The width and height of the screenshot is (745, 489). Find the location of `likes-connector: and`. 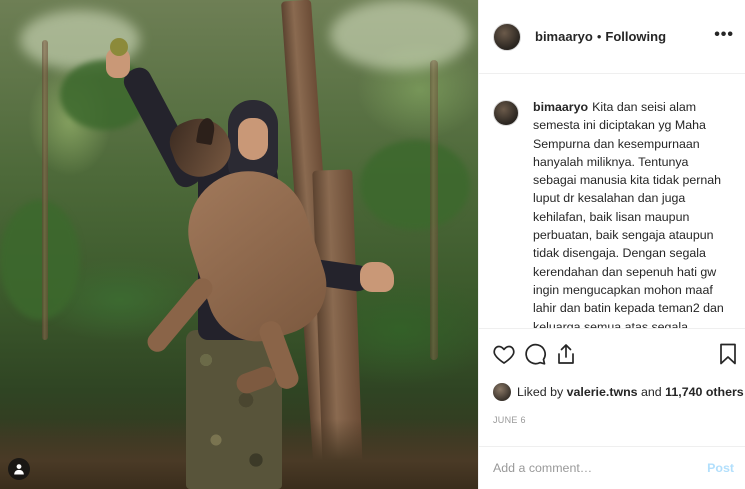

likes-connector: and is located at coordinates (651, 392).